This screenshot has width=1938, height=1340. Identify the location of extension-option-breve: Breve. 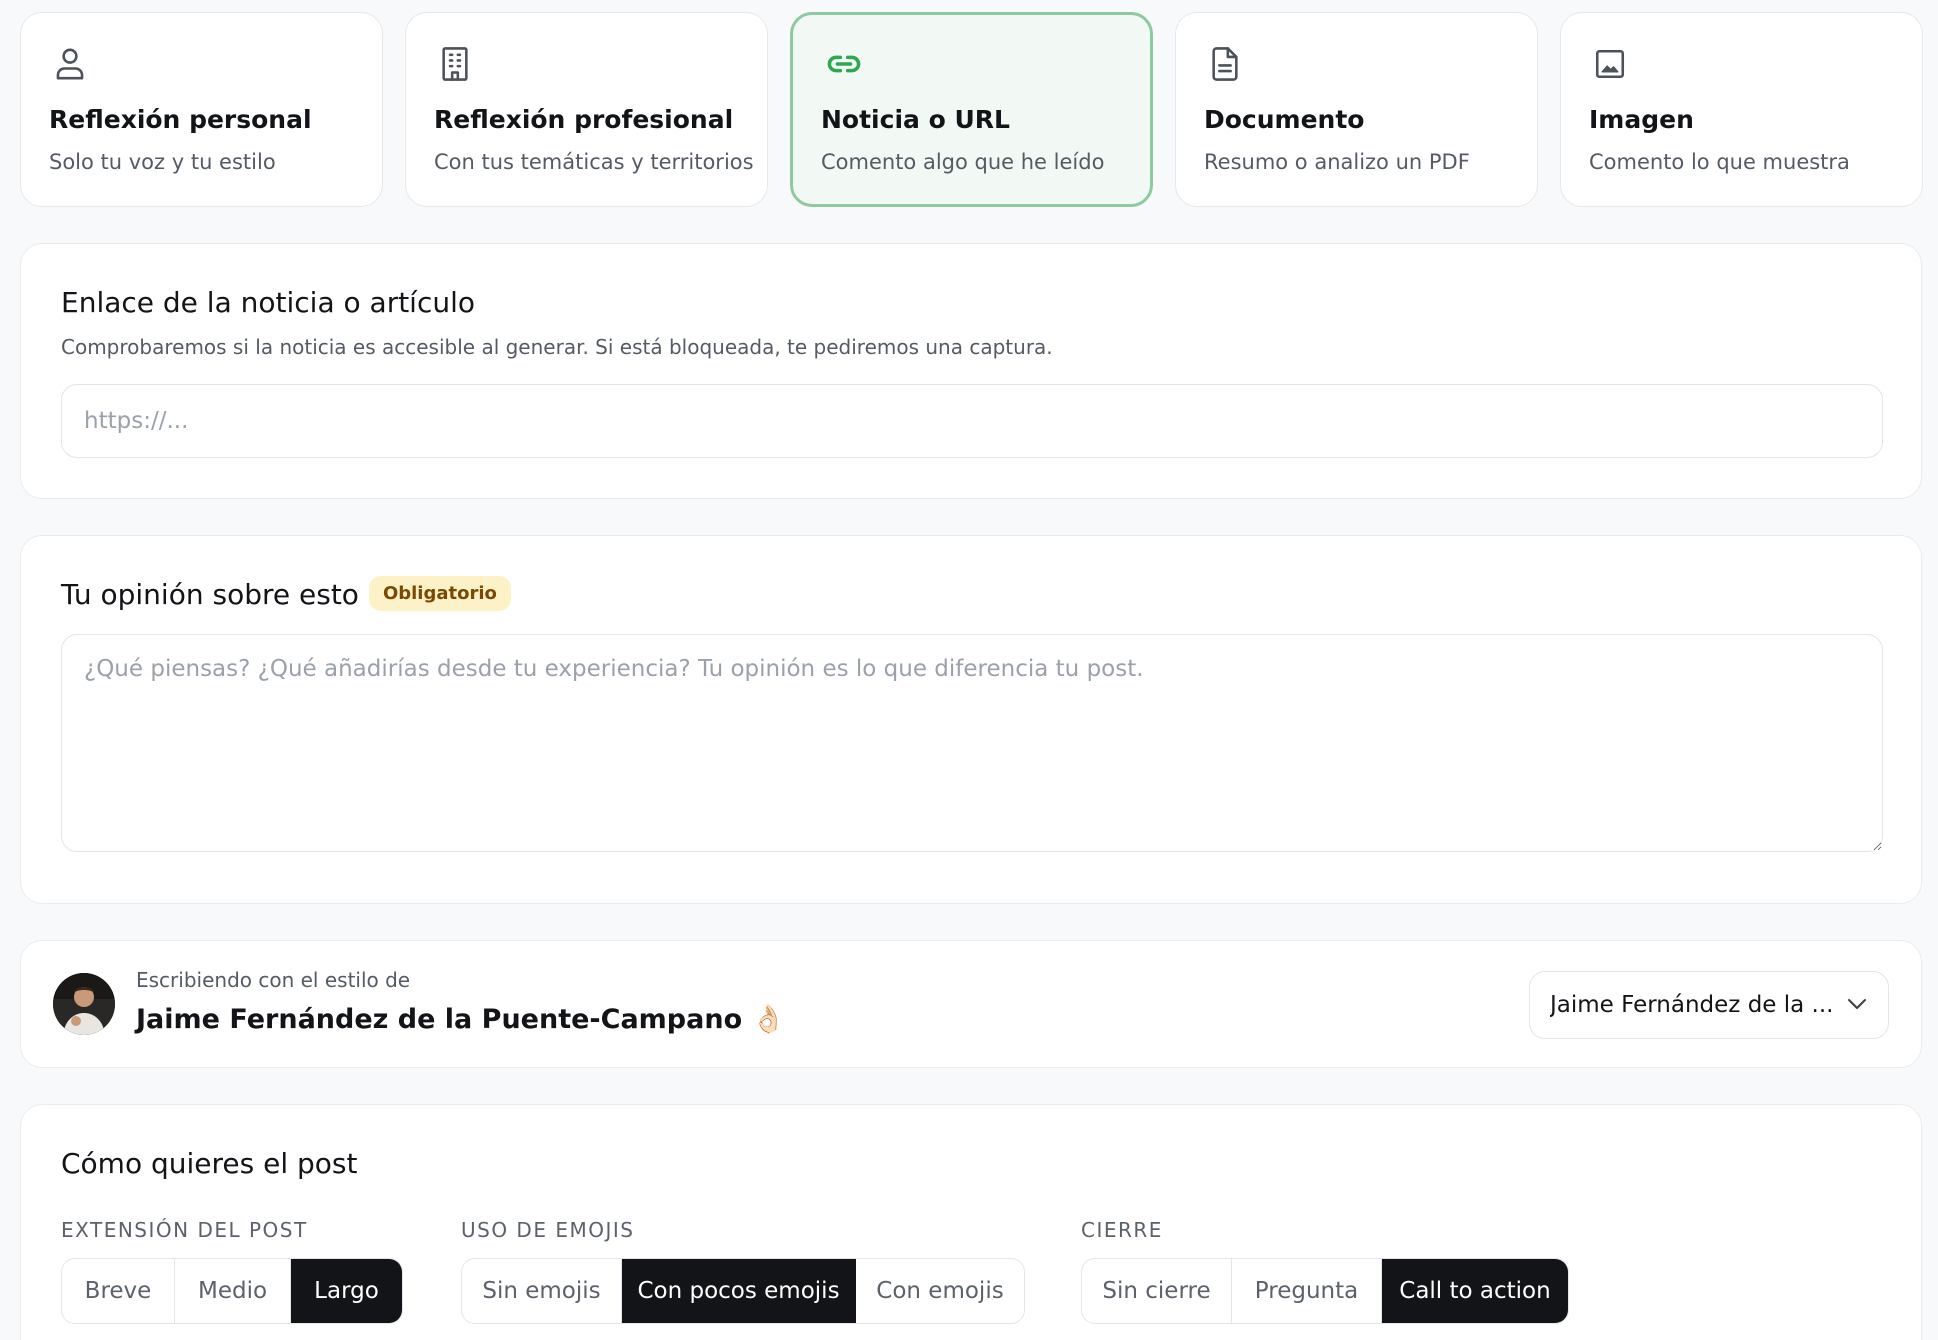
(118, 1291).